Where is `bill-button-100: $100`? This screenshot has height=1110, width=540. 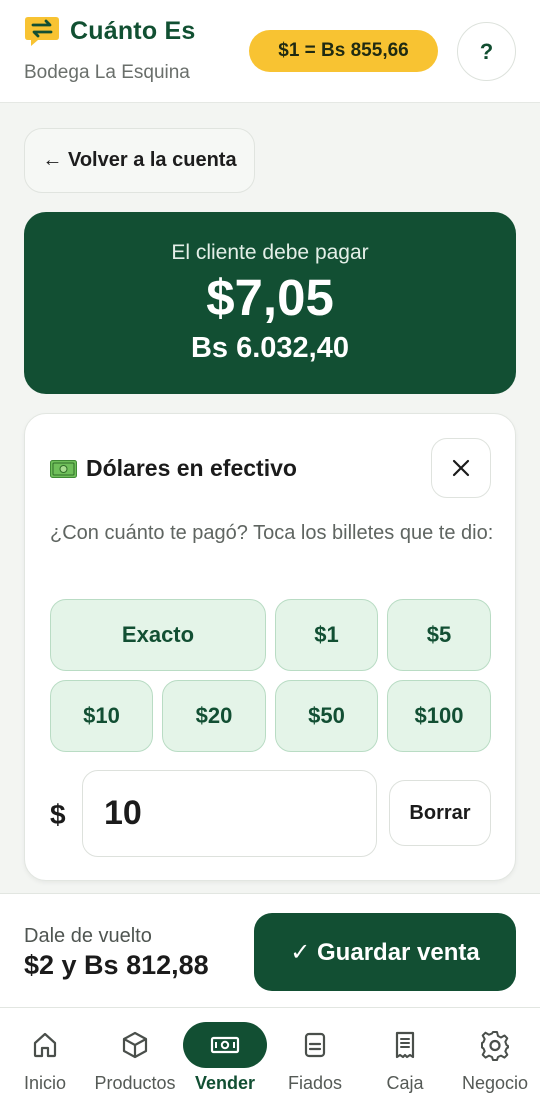
bill-button-100: $100 is located at coordinates (439, 716).